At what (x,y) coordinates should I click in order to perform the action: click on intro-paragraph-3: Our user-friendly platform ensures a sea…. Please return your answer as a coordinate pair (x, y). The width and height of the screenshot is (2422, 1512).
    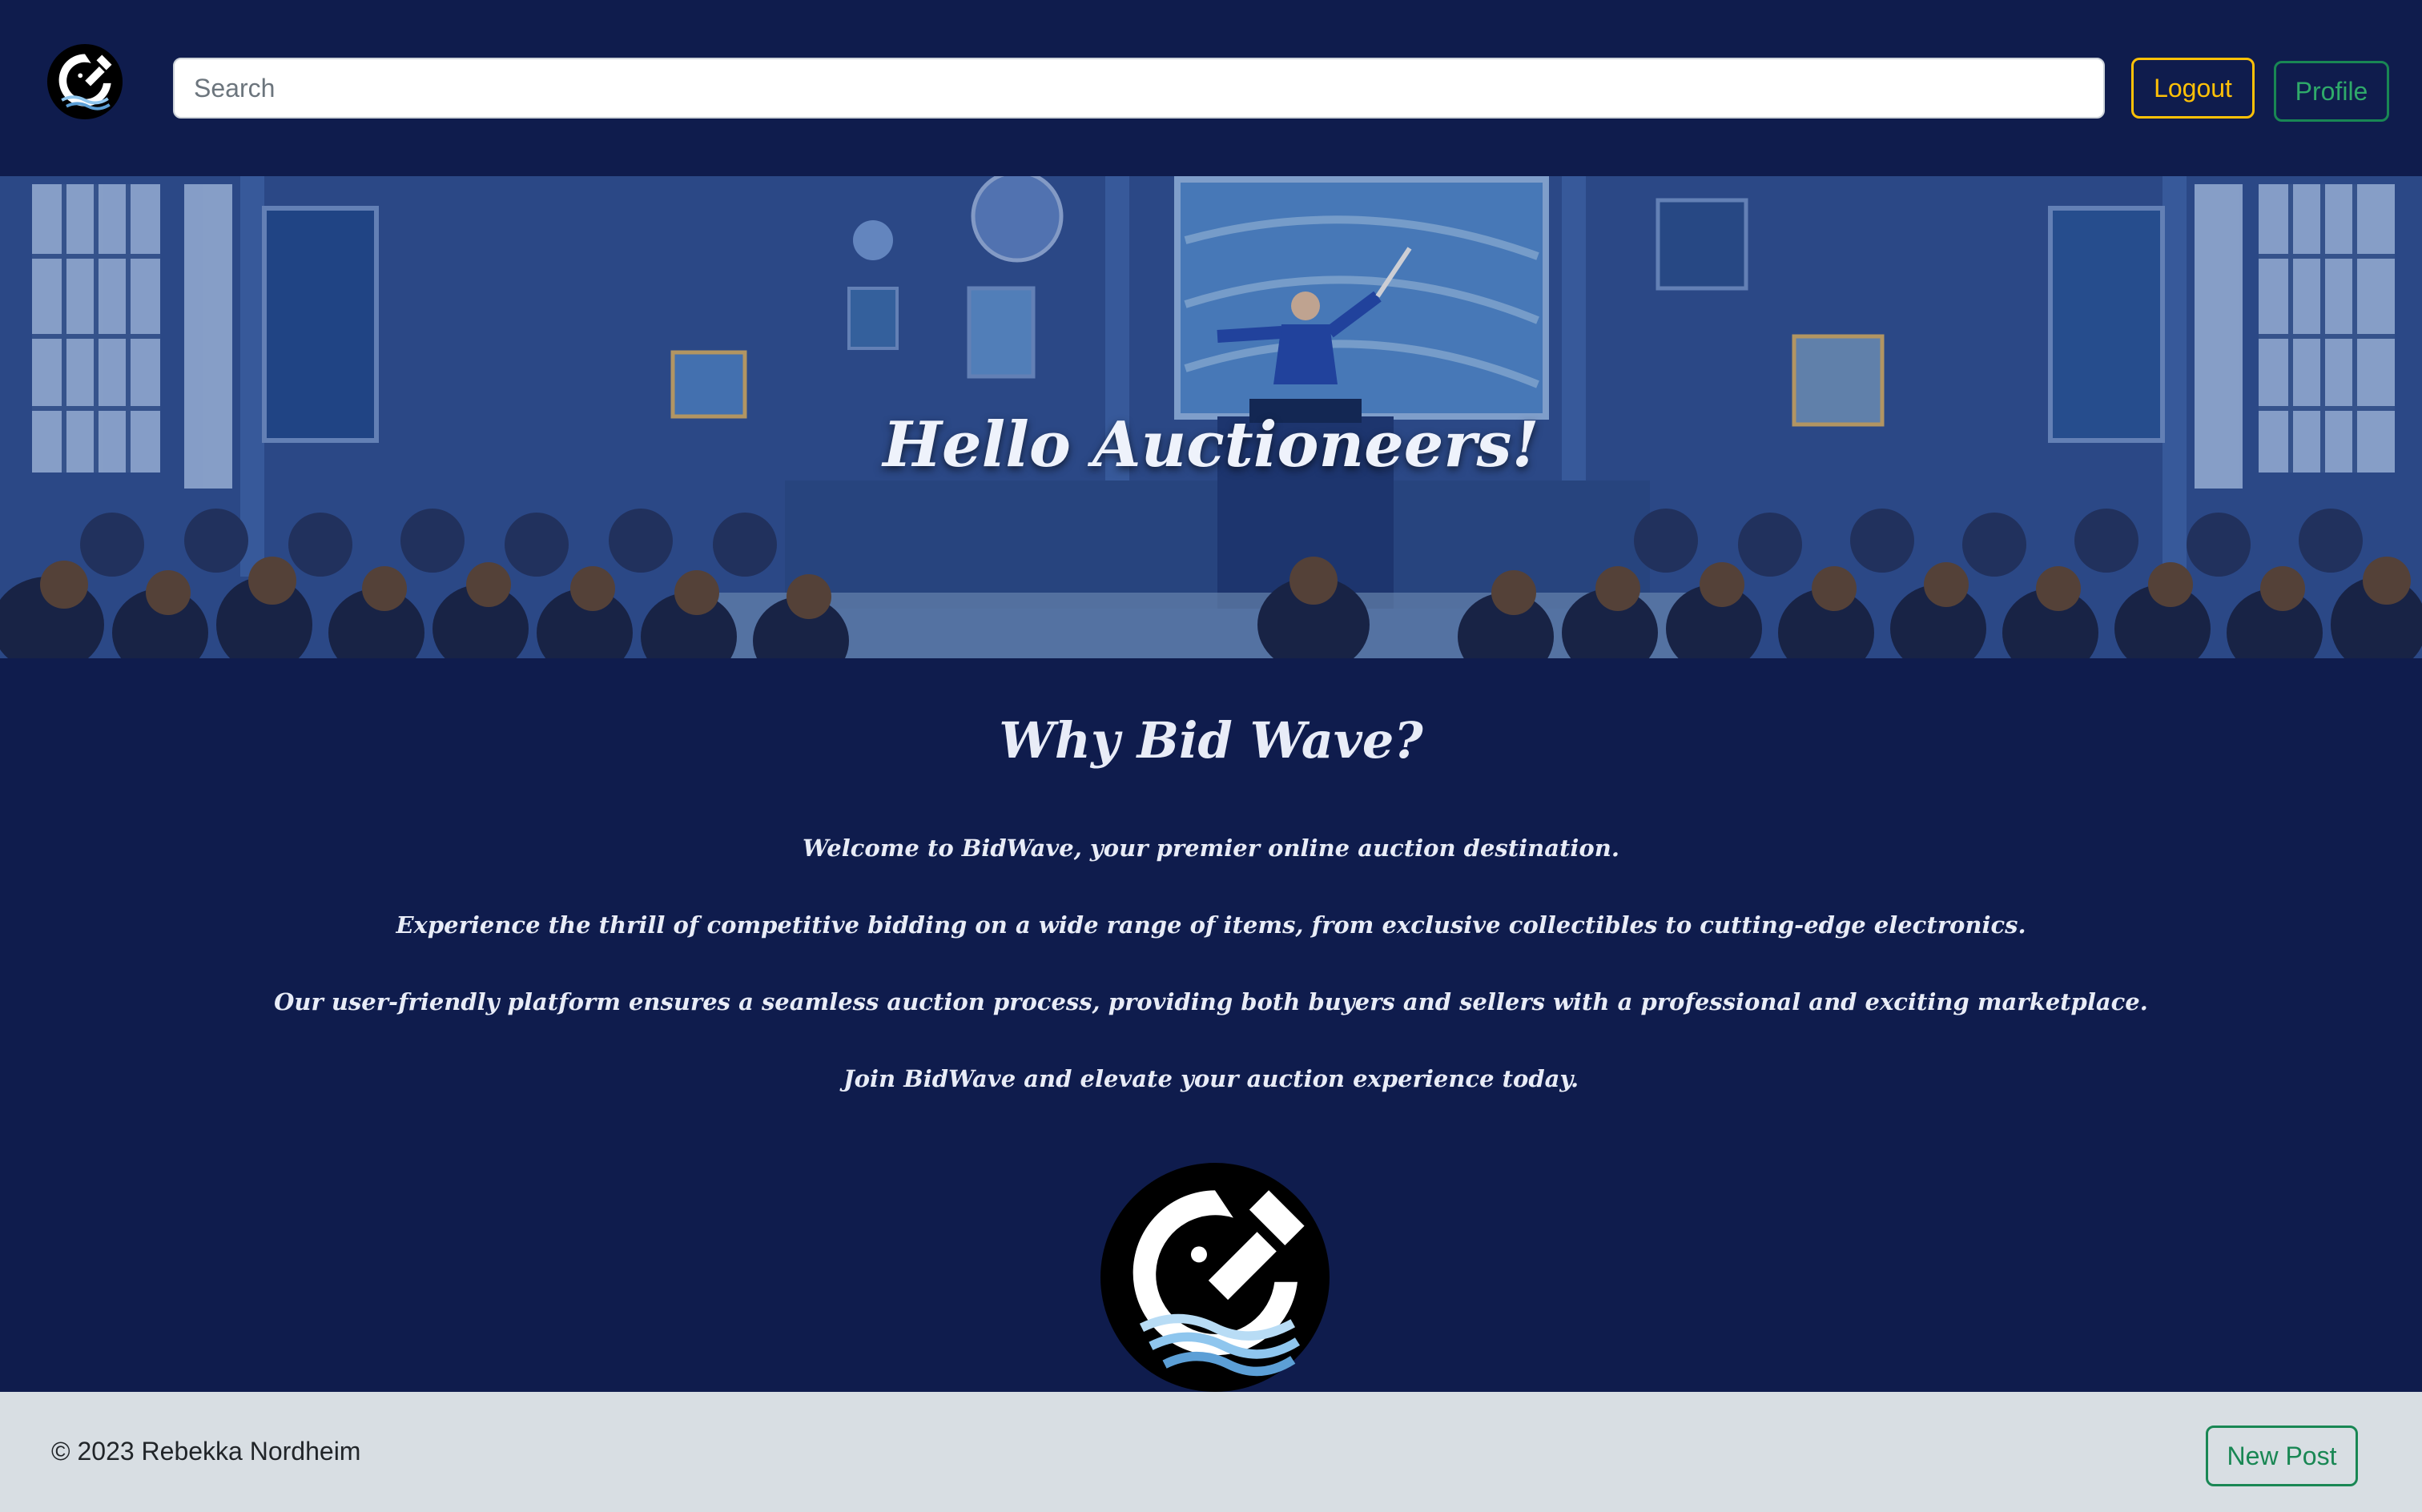
    Looking at the image, I should click on (1211, 1001).